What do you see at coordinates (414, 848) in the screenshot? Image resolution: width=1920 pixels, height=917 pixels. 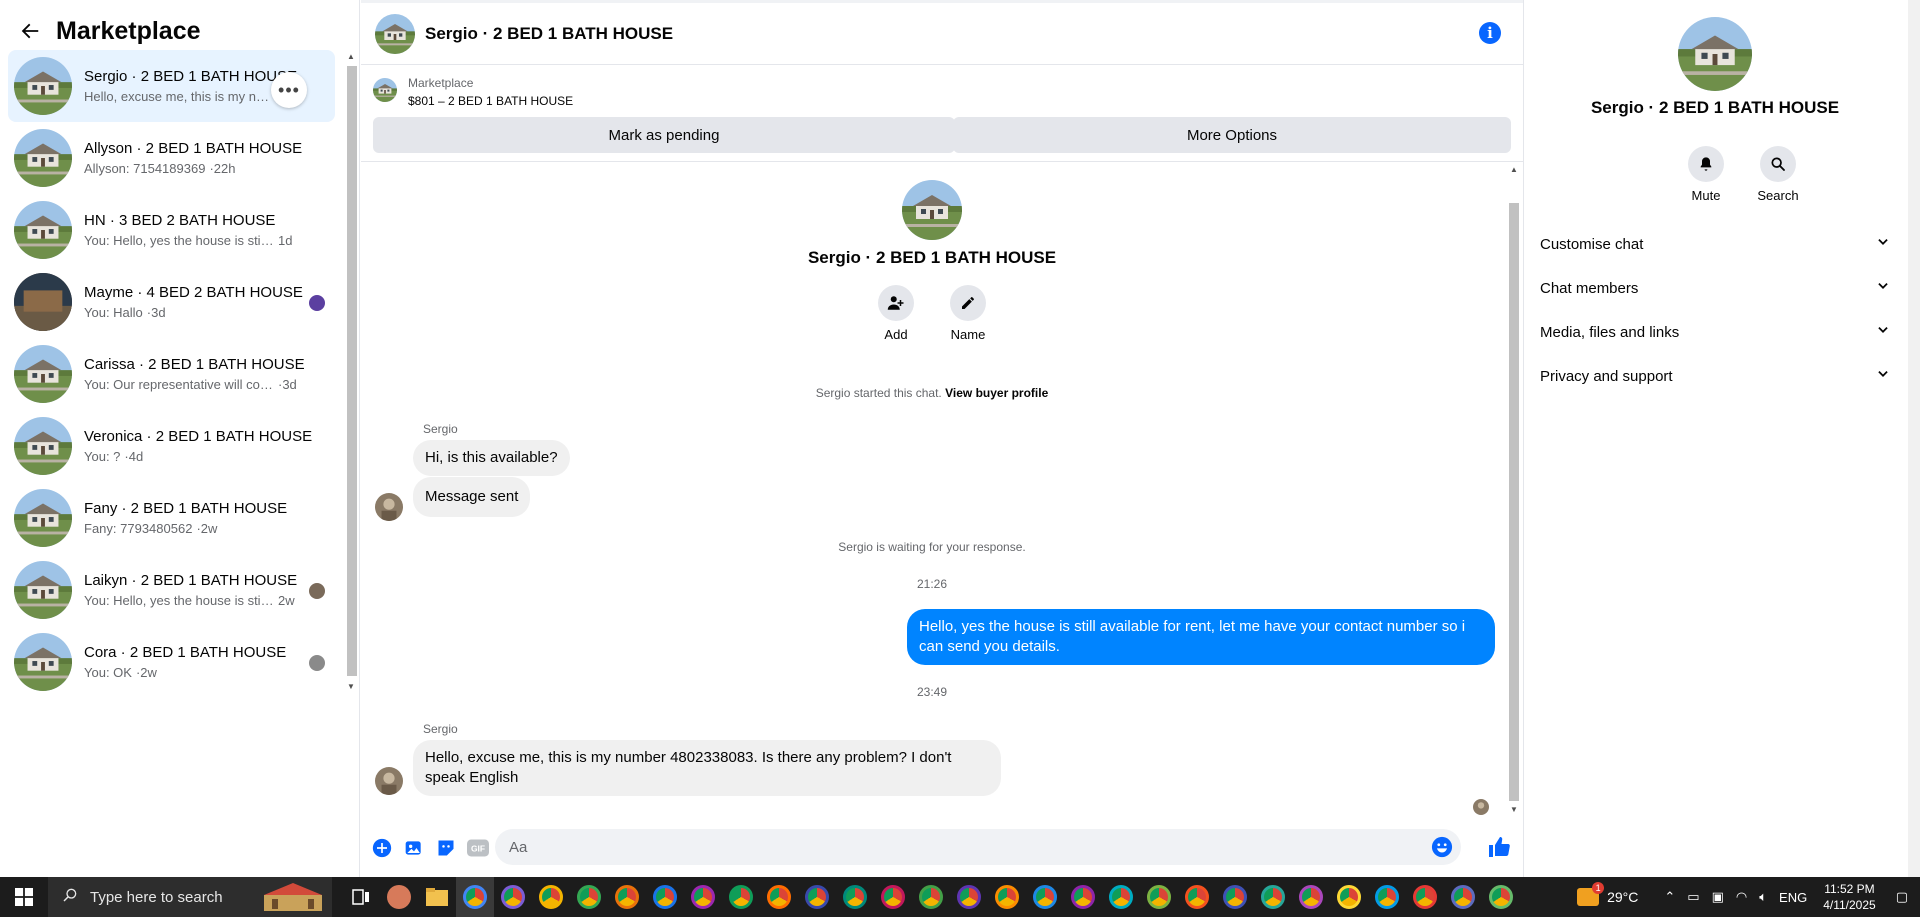 I see `photo-icon` at bounding box center [414, 848].